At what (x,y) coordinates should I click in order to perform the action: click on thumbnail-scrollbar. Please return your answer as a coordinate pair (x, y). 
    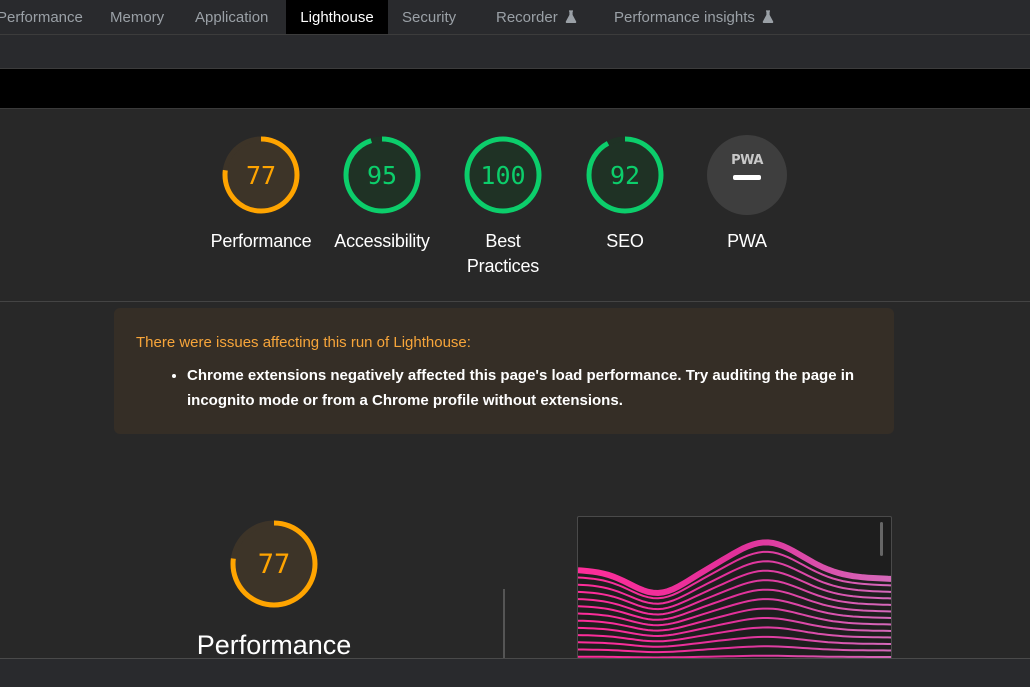
    Looking at the image, I should click on (881, 539).